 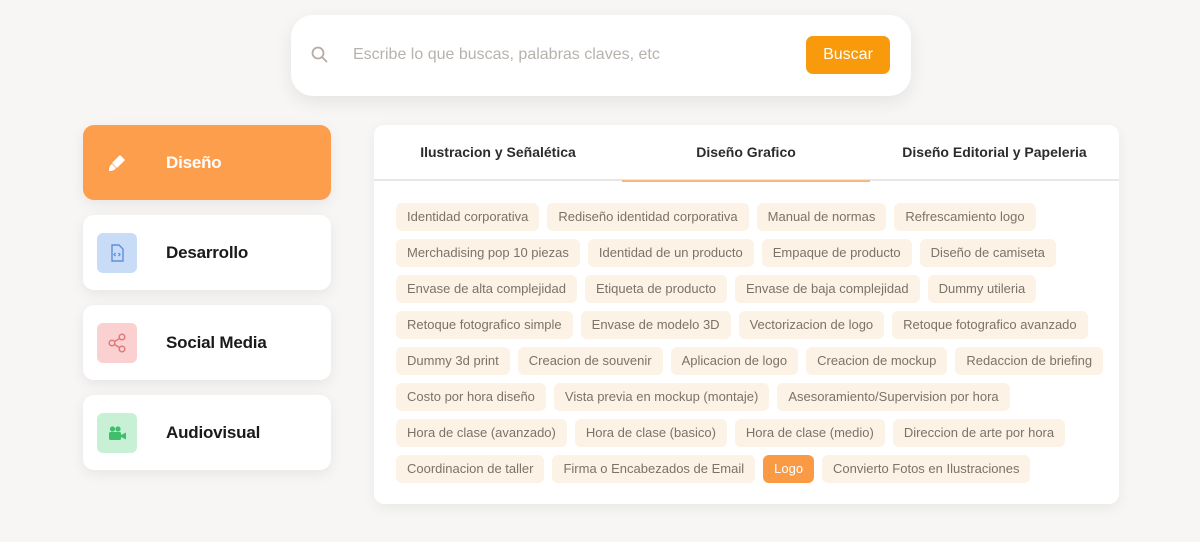 I want to click on sidebar-item-label: Diseño, so click(x=194, y=162).